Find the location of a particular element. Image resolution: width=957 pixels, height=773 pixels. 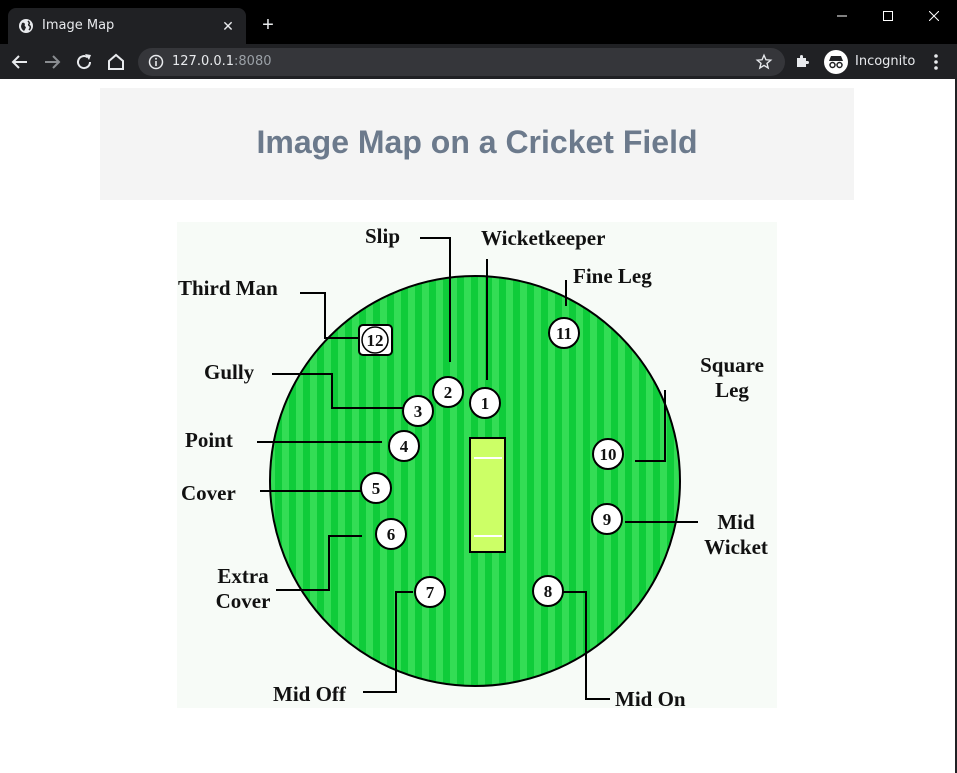

label-mid-wicket-line1: Mid is located at coordinates (736, 522).